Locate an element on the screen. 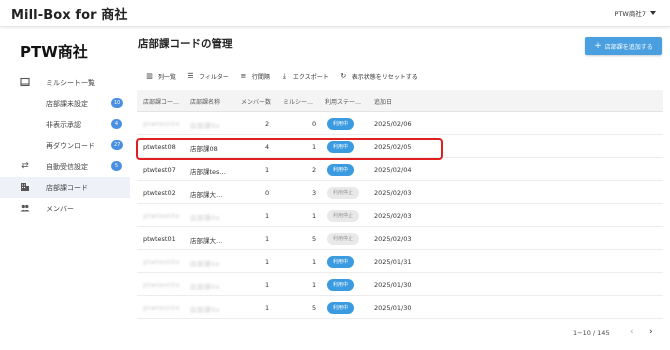  cell-date: 2025/02/06 is located at coordinates (393, 124).